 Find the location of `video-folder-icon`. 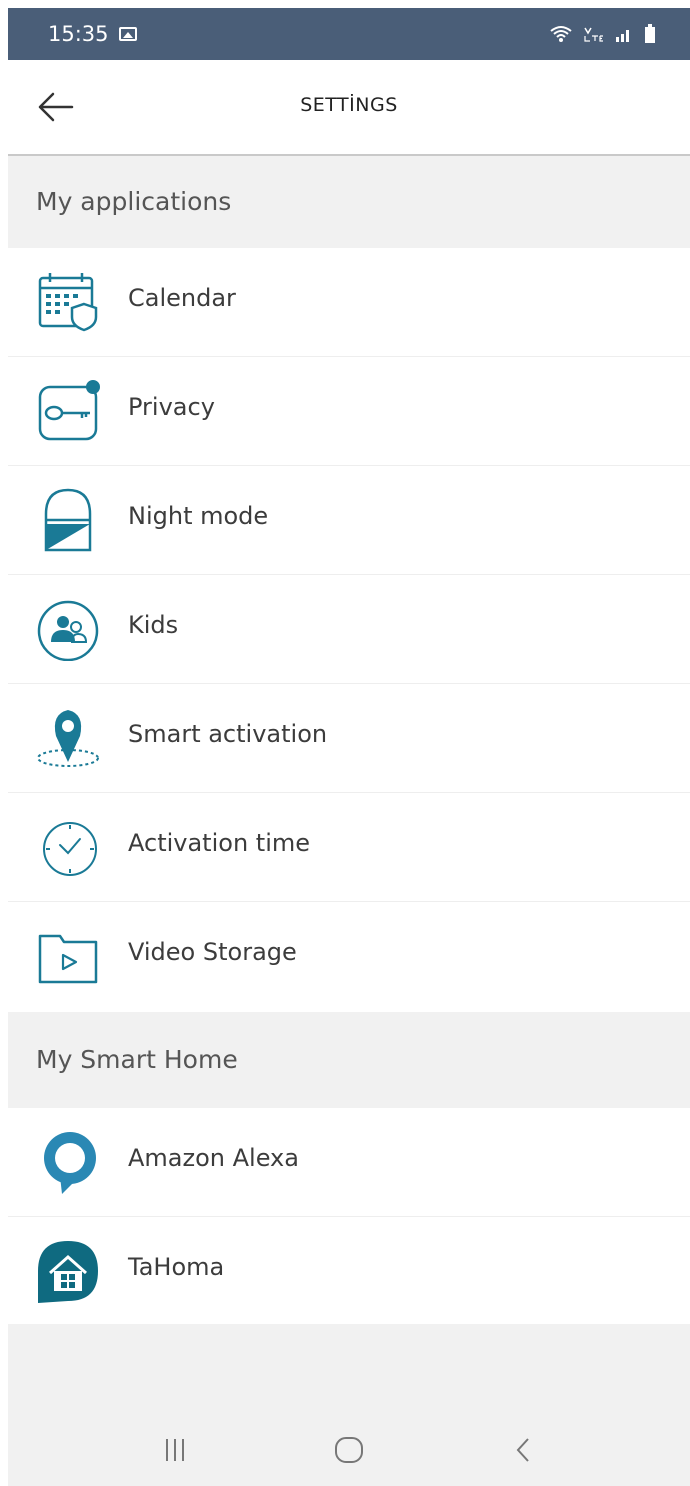

video-folder-icon is located at coordinates (68, 959).